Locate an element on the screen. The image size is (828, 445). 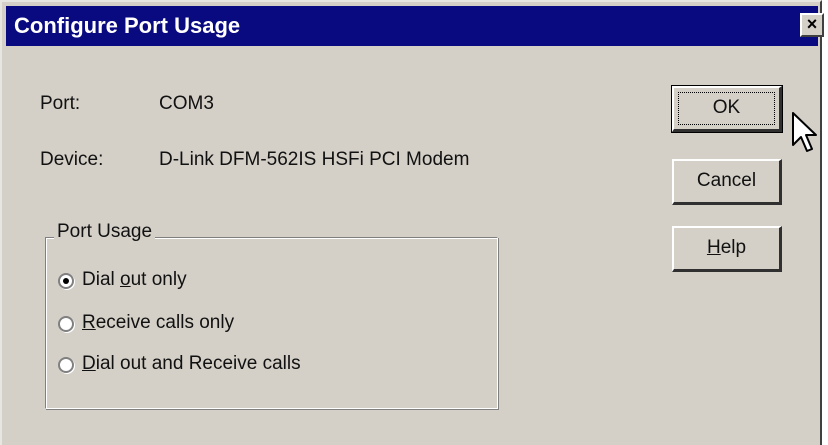
close-icon: × is located at coordinates (812, 24).